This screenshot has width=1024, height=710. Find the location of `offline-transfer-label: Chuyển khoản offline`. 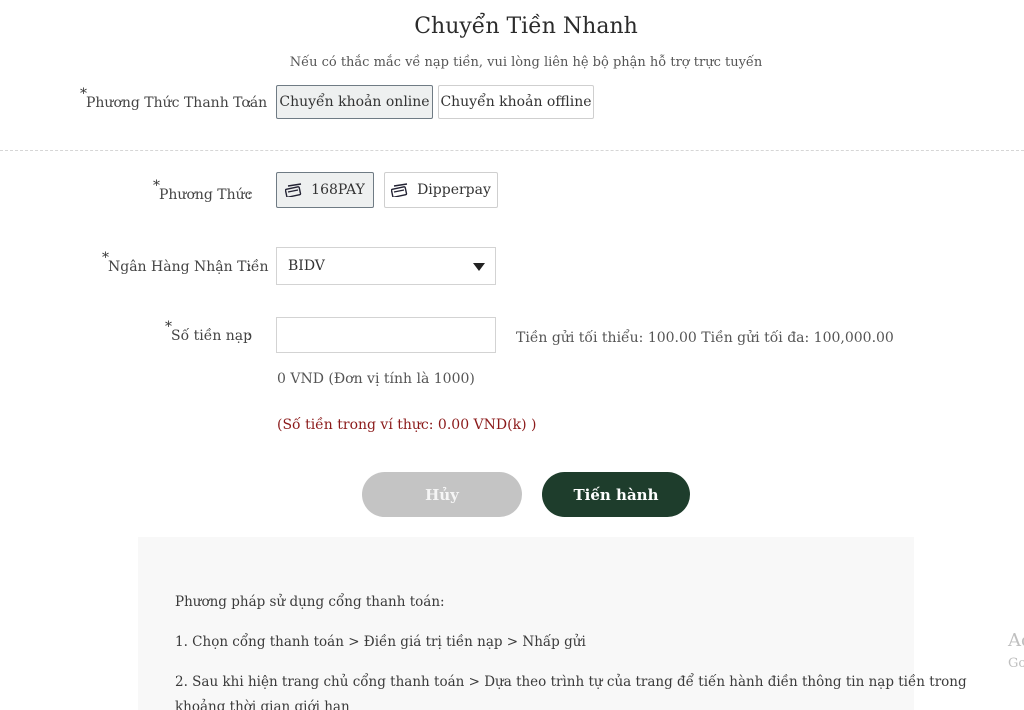

offline-transfer-label: Chuyển khoản offline is located at coordinates (516, 102).